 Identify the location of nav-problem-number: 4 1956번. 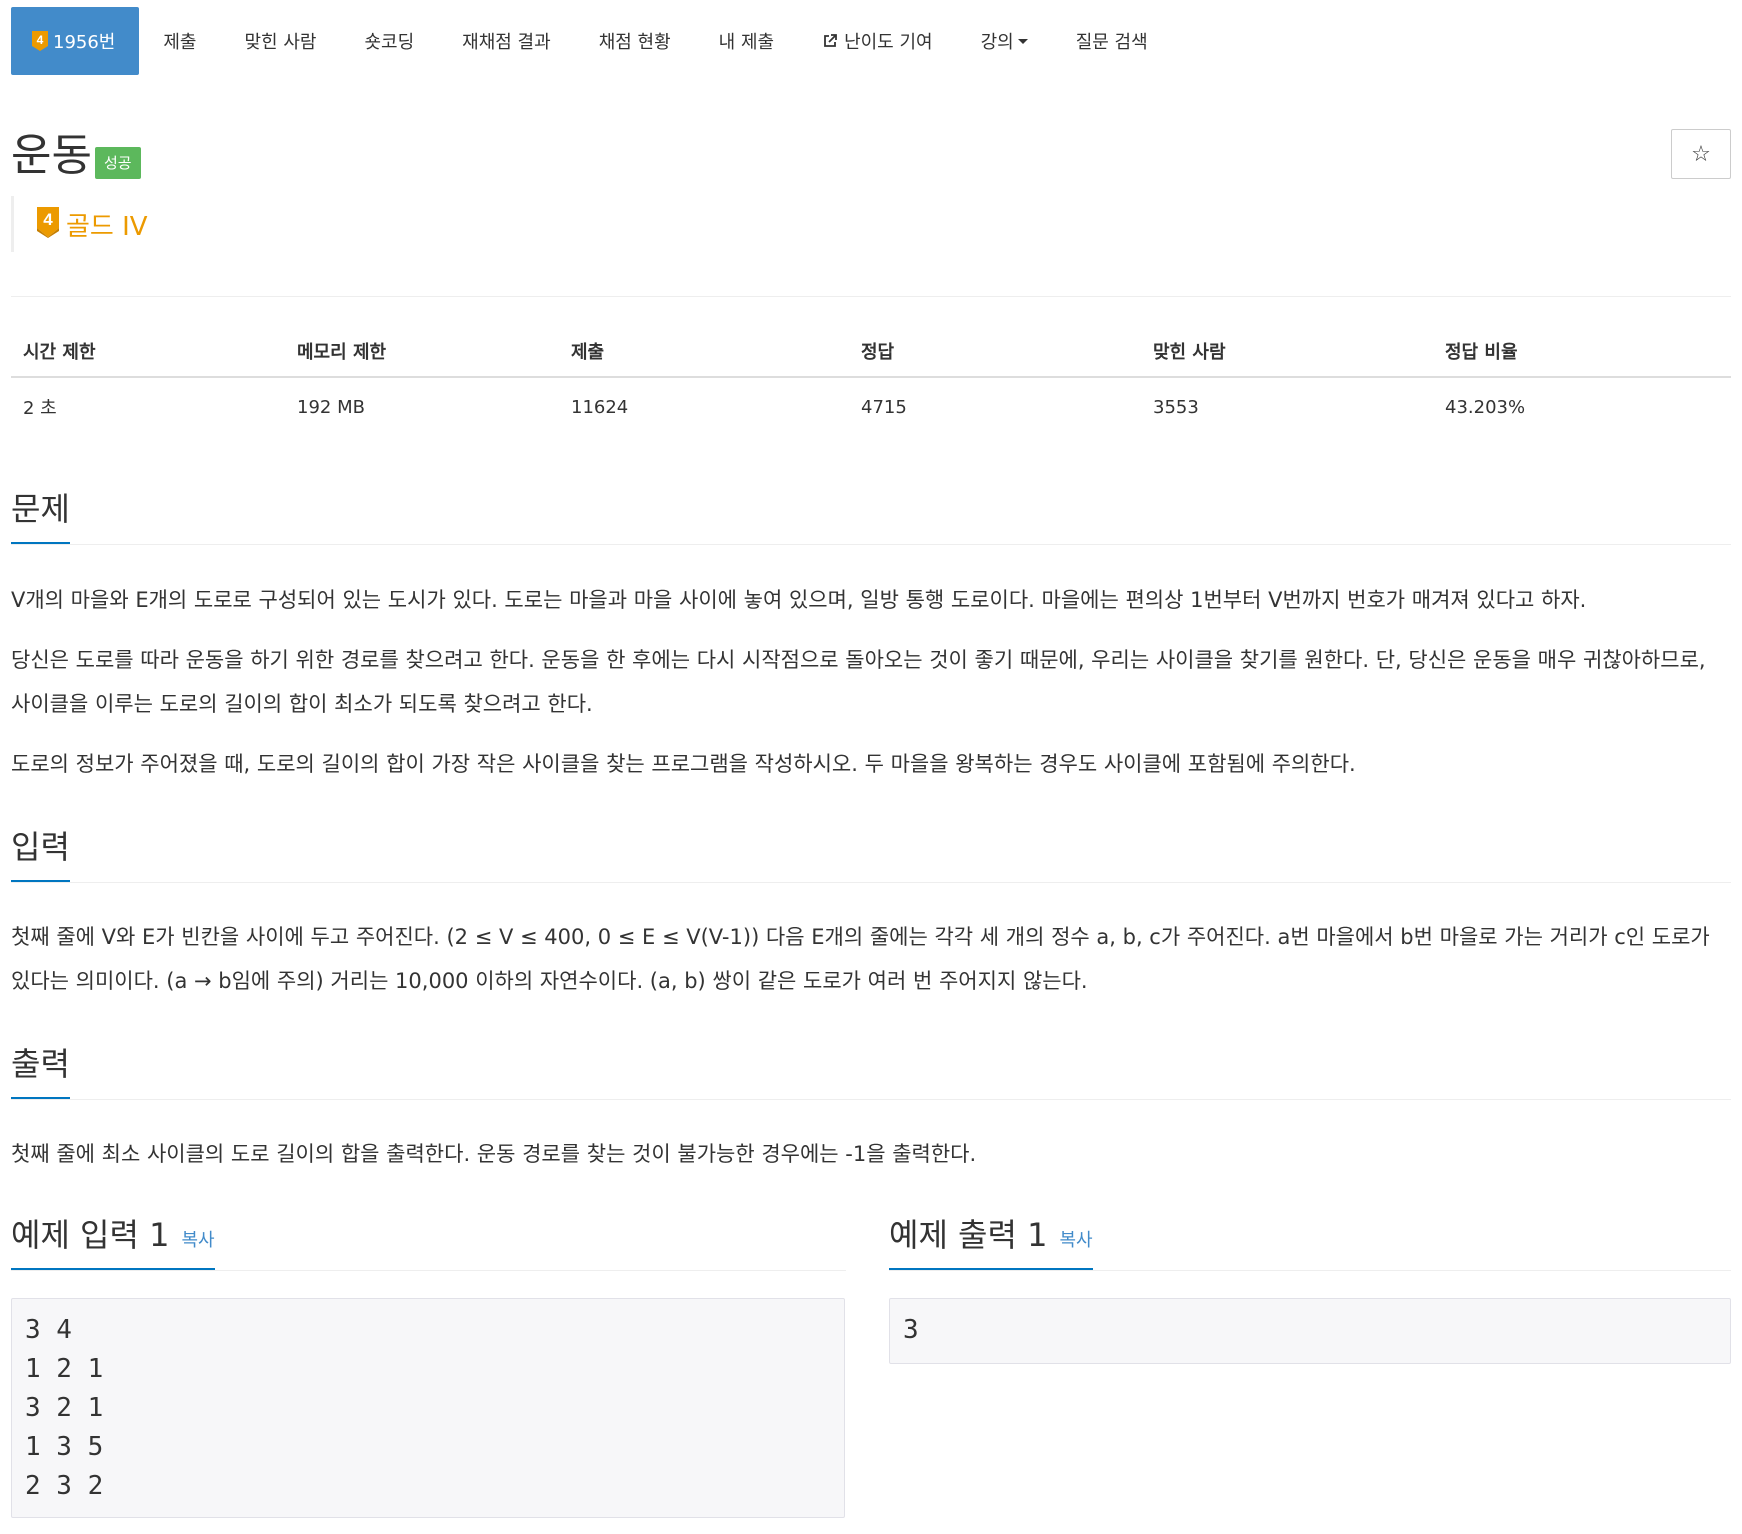
(75, 41).